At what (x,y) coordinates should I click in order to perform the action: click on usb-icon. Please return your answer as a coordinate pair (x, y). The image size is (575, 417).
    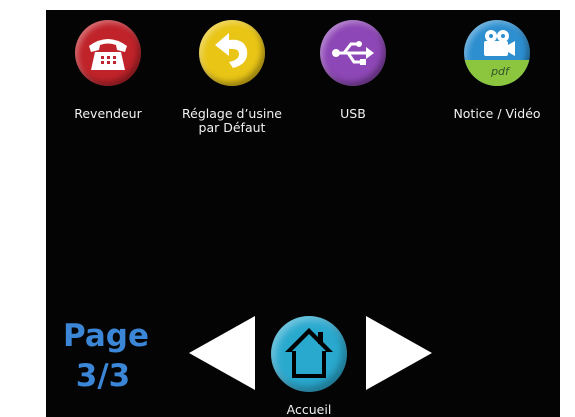
    Looking at the image, I should click on (353, 53).